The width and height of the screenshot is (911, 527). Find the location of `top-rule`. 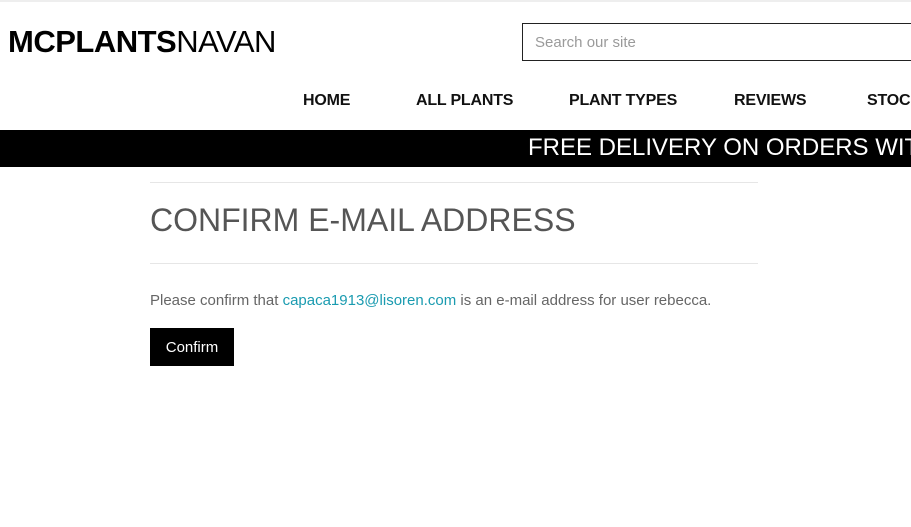

top-rule is located at coordinates (455, 1).